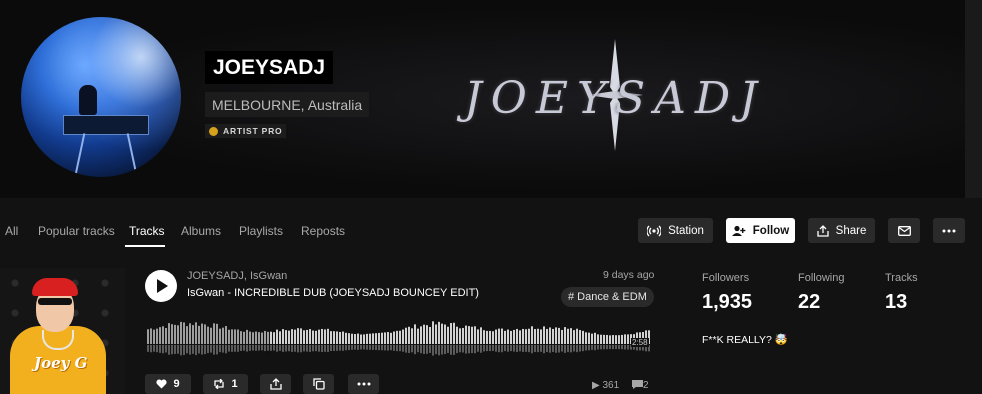 Image resolution: width=982 pixels, height=394 pixels. What do you see at coordinates (901, 278) in the screenshot?
I see `tracks-label: Tracks` at bounding box center [901, 278].